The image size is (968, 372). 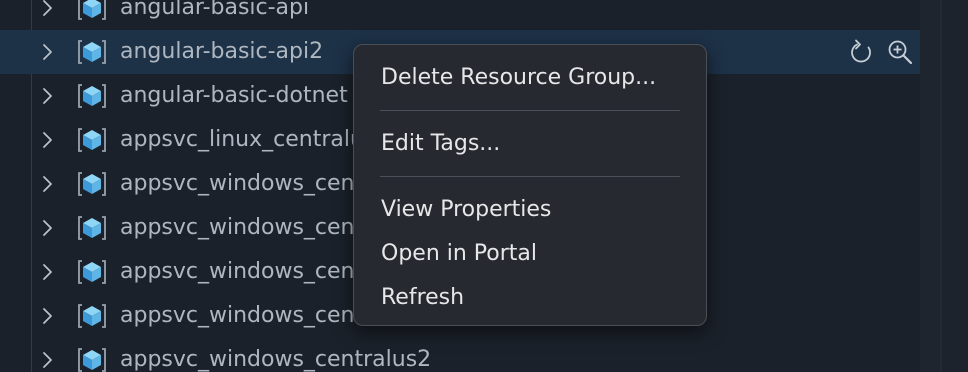 I want to click on tree-row-label: angular-basic-api2, so click(x=222, y=51).